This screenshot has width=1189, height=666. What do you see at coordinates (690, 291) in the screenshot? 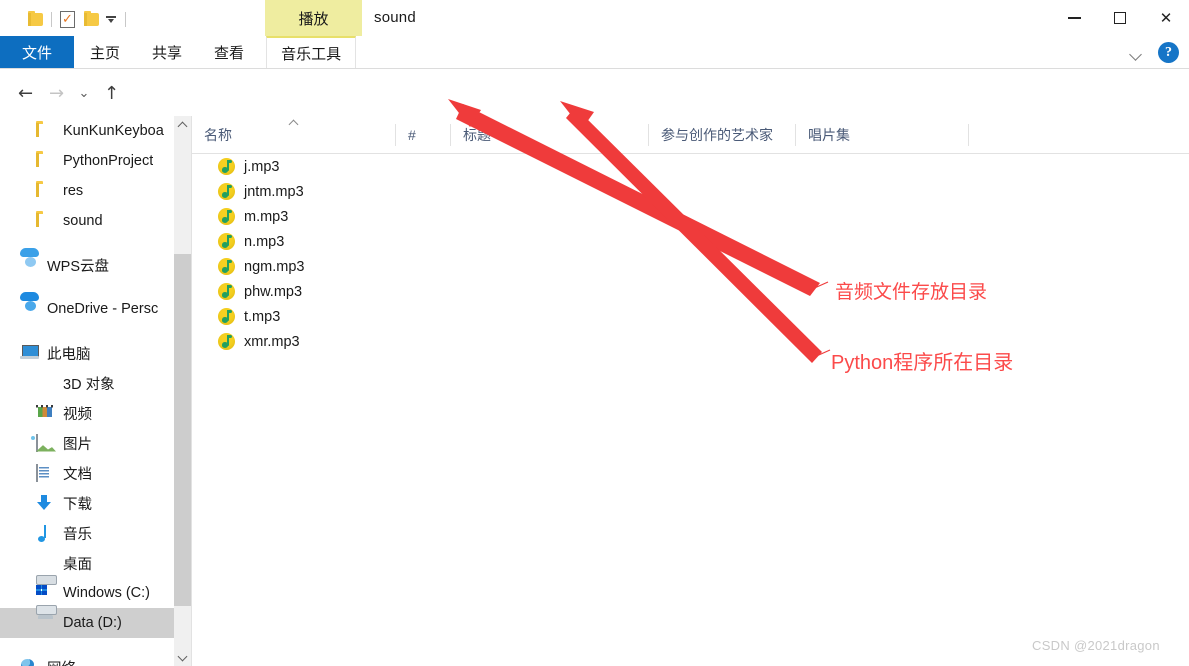
I see `table-row: phw.mp3` at bounding box center [690, 291].